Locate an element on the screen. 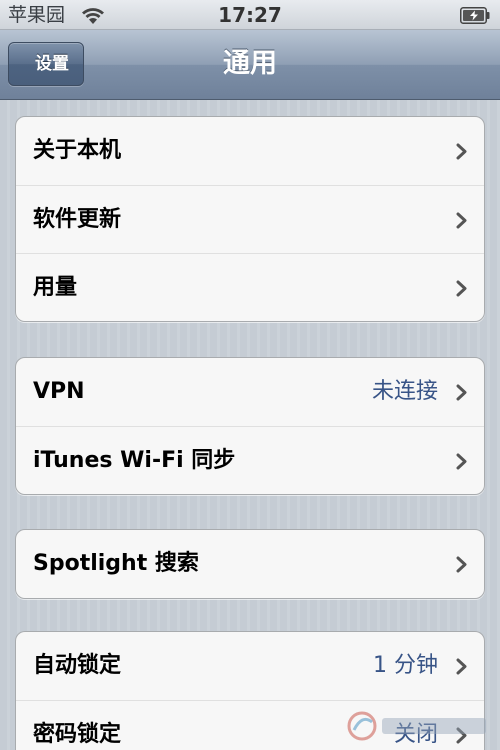  status-time: 17:27 is located at coordinates (250, 15).